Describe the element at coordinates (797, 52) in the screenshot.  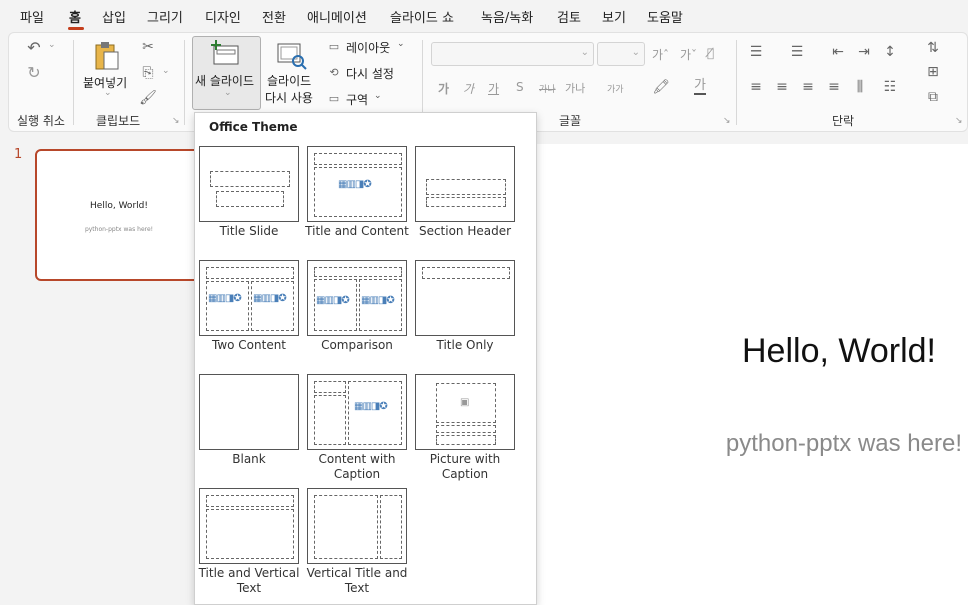
I see `numbering-icon: ☰` at that location.